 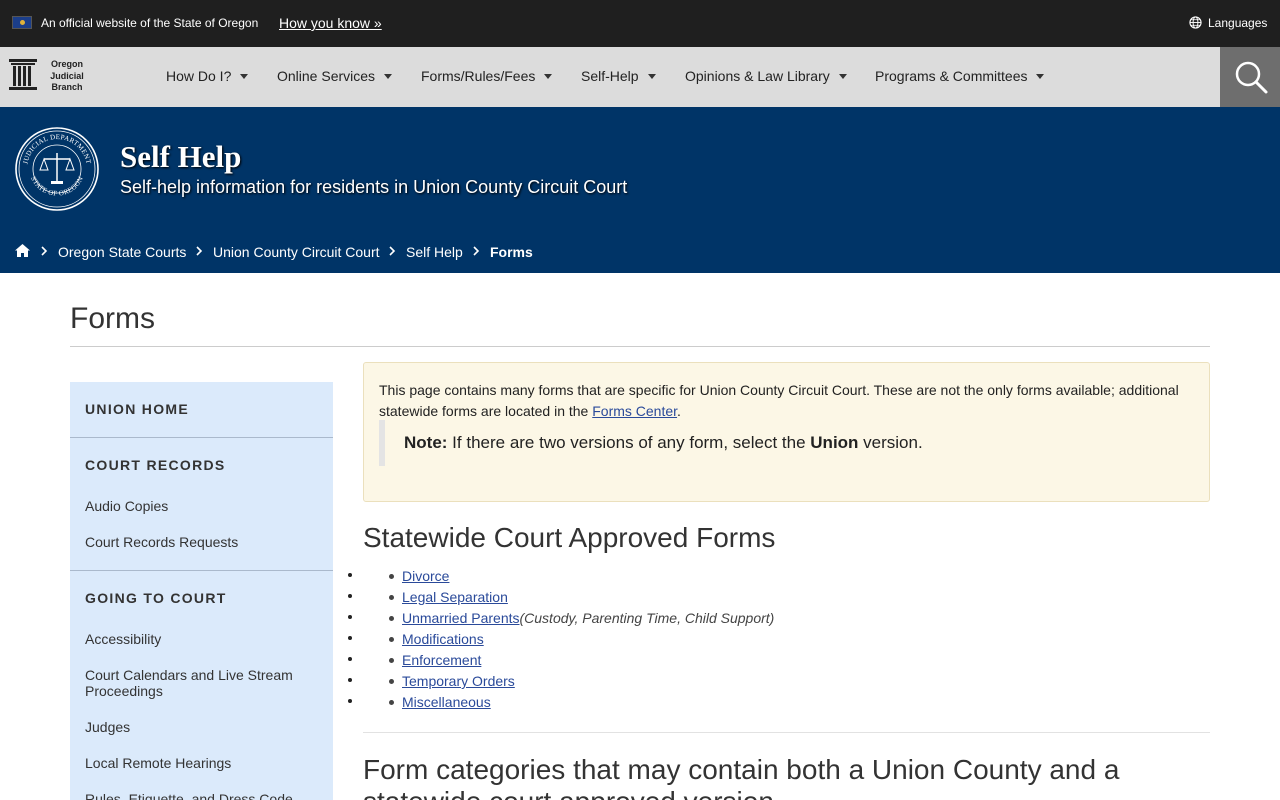 I want to click on nav-how-do-i: How Do I?, so click(x=207, y=76).